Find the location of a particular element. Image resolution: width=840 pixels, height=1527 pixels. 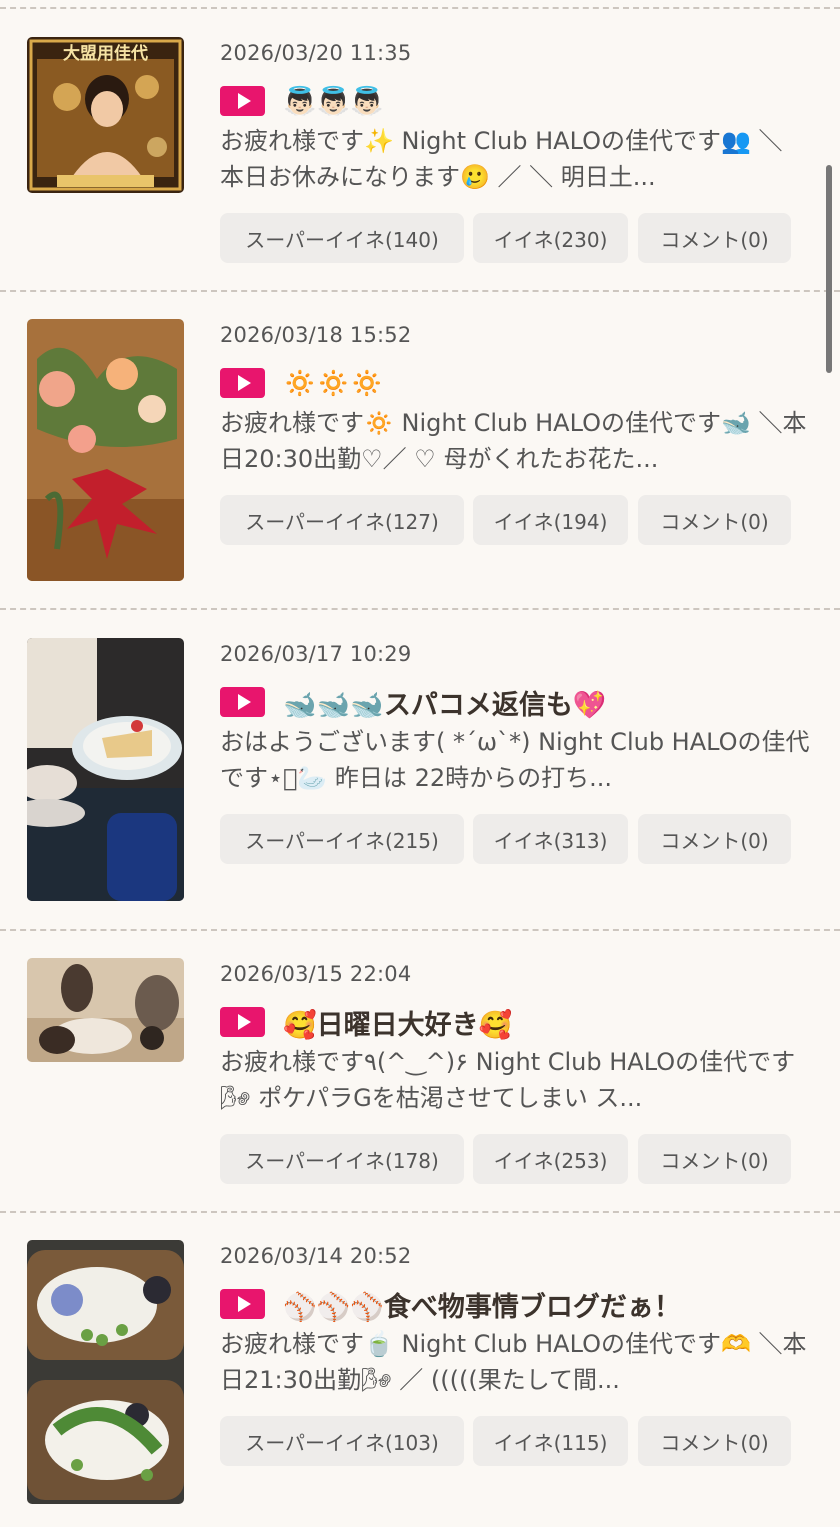

post-title: ⚾⚾⚾食べ物事情ブログだぁ！ is located at coordinates (482, 1304).